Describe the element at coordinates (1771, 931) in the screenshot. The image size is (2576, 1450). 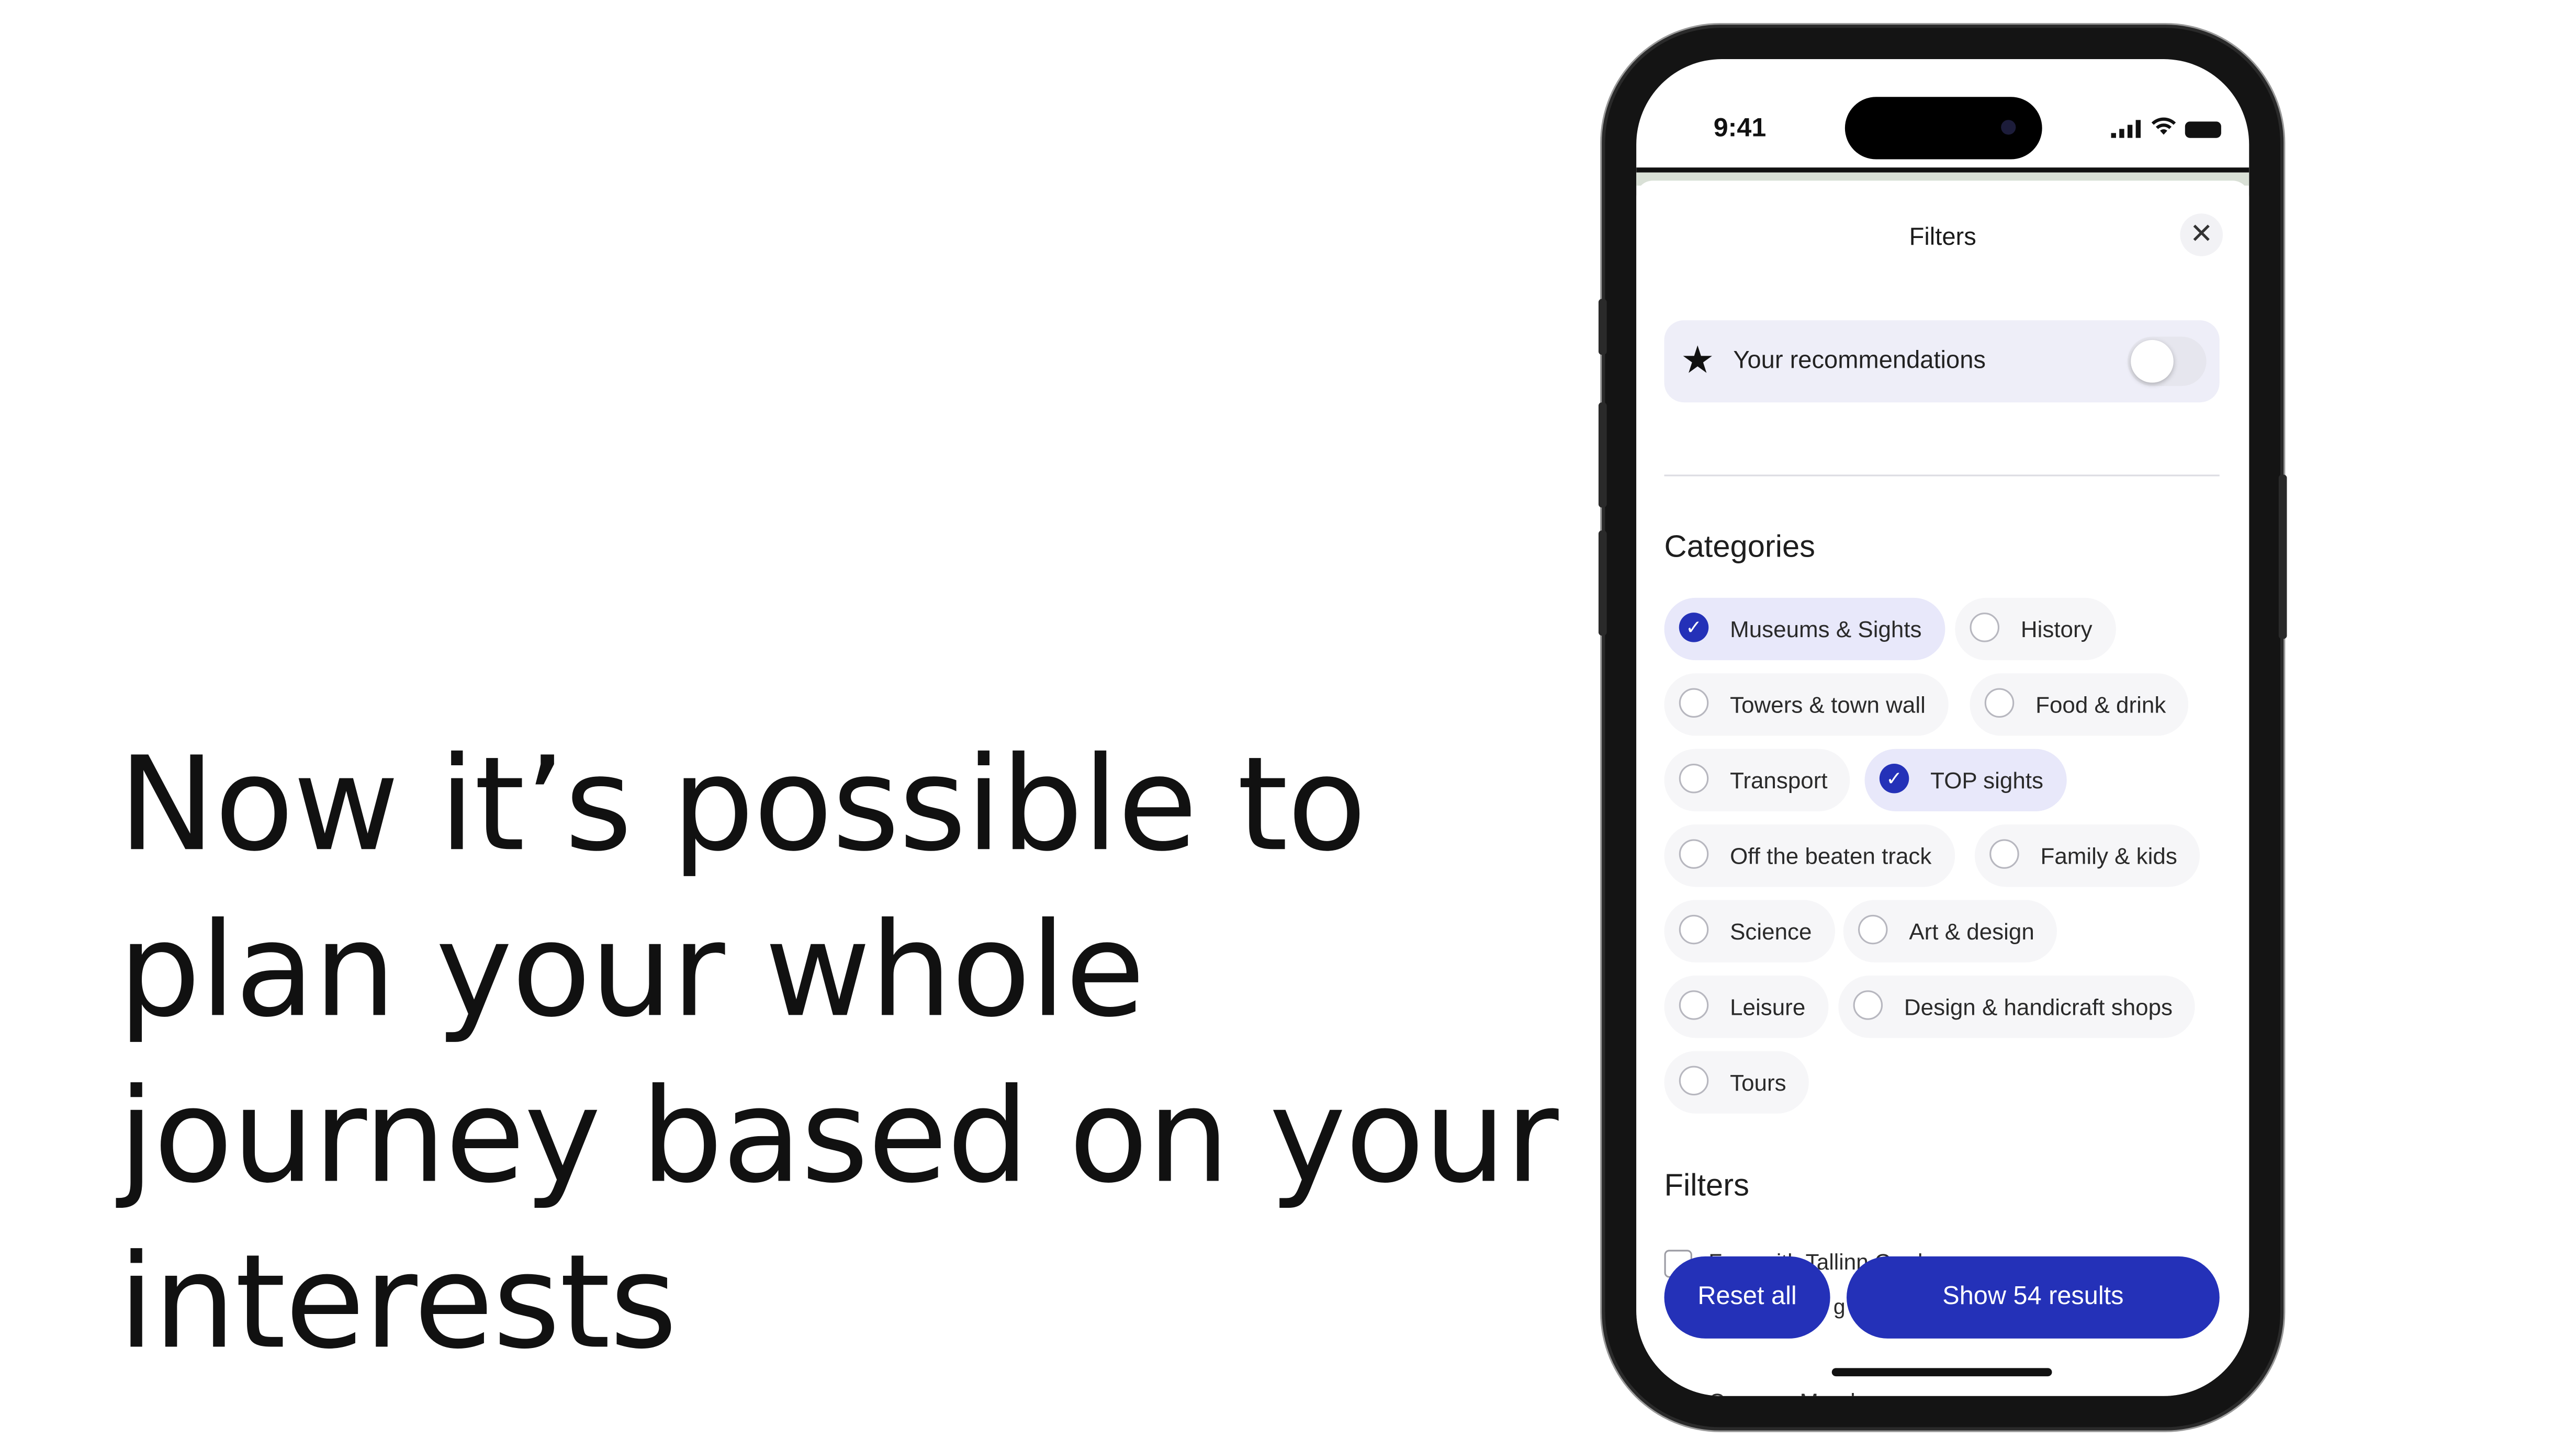
I see `chip-label: Science` at that location.